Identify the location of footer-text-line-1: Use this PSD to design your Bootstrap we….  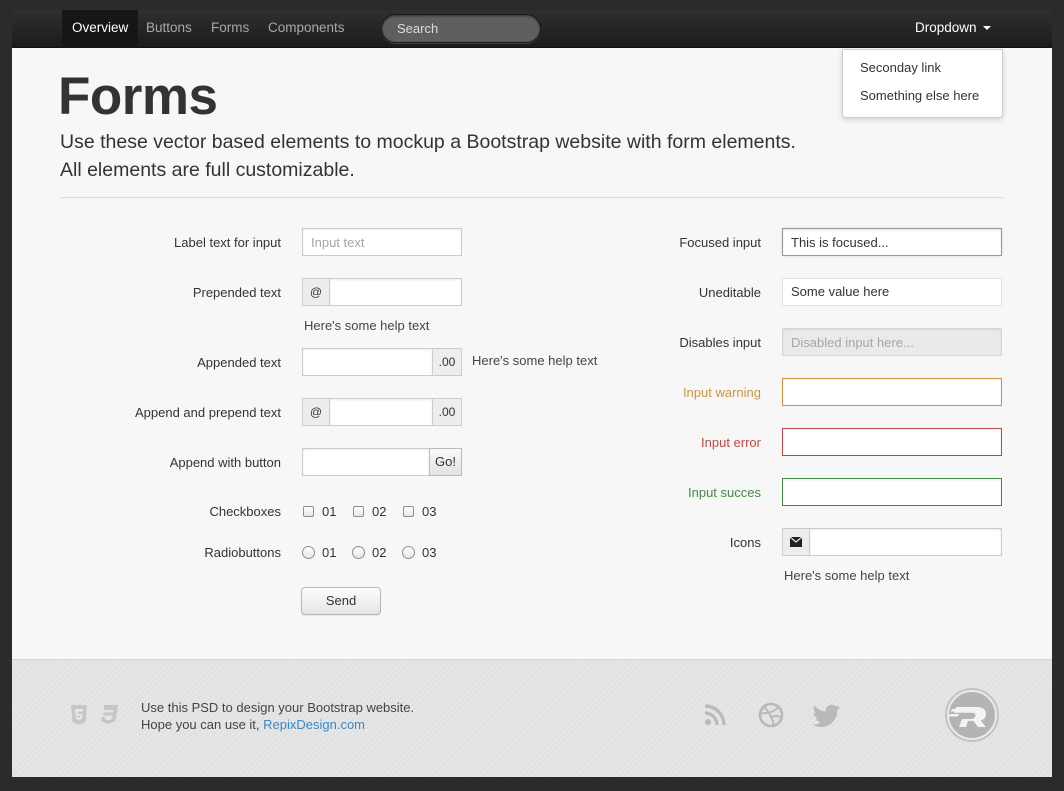
(278, 707).